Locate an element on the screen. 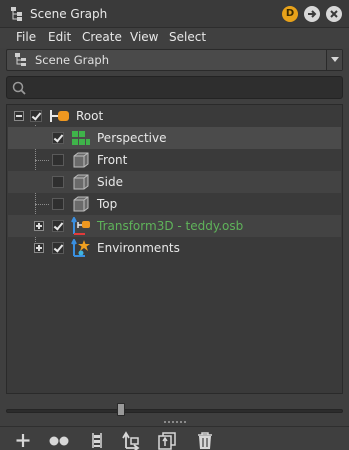 The width and height of the screenshot is (349, 450). window-title: Scene Graph is located at coordinates (69, 14).